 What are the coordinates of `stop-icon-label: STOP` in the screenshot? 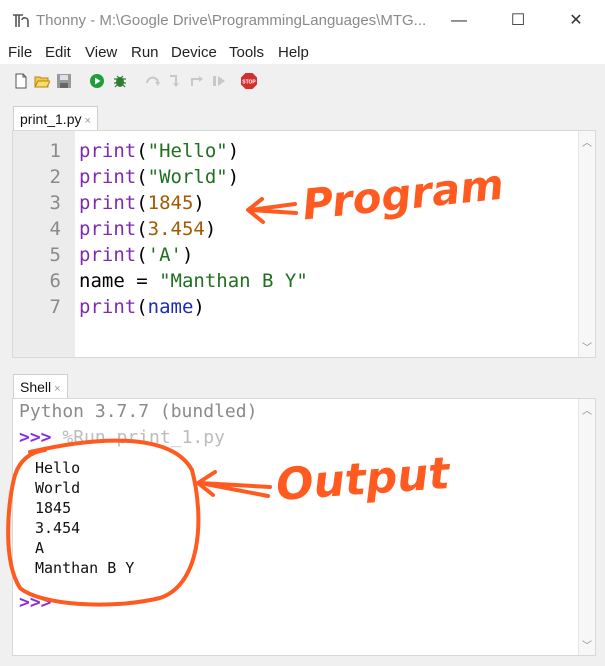 It's located at (249, 83).